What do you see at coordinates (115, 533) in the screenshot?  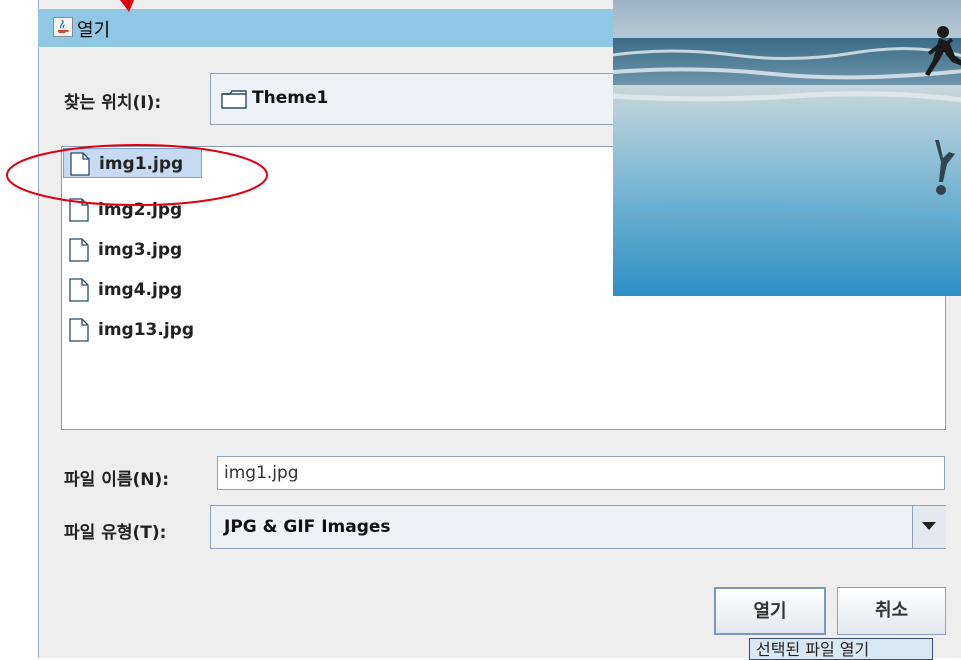 I see `file-type-label: 파일 유형(T):` at bounding box center [115, 533].